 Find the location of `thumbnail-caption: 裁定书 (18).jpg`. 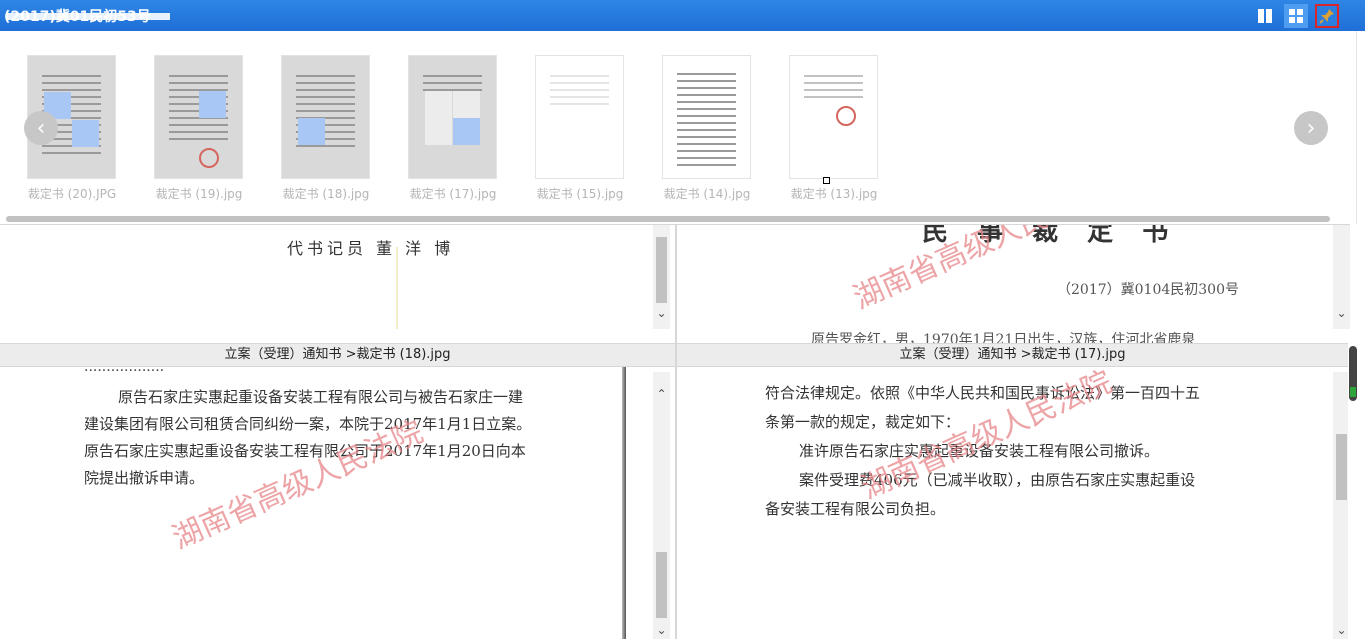

thumbnail-caption: 裁定书 (18).jpg is located at coordinates (326, 194).